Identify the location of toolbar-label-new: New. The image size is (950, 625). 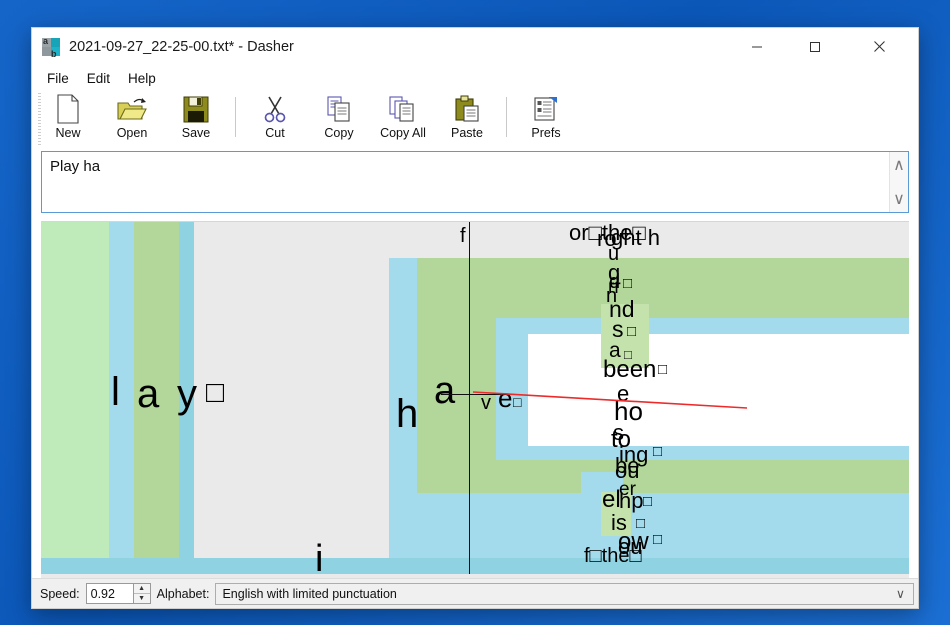
(68, 133).